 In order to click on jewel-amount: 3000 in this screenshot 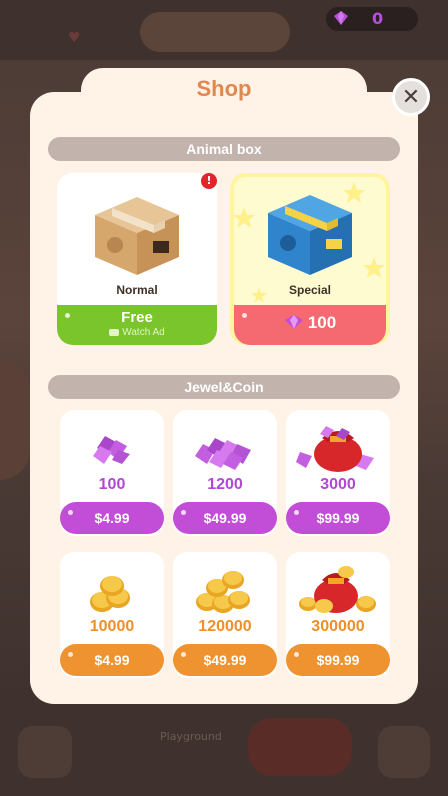, I will do `click(338, 484)`.